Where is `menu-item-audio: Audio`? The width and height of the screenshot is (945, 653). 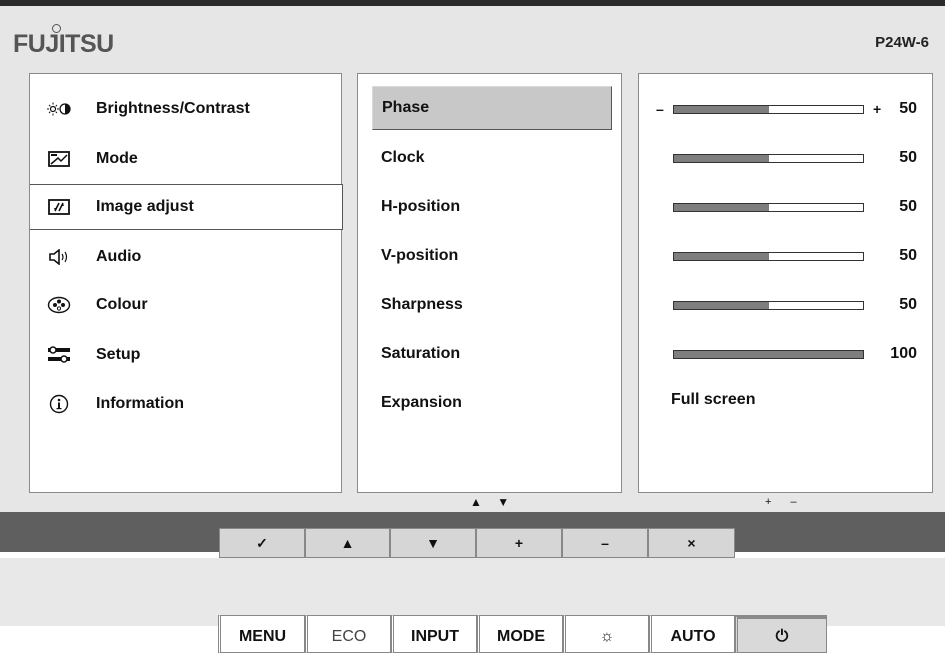
menu-item-audio: Audio is located at coordinates (186, 257).